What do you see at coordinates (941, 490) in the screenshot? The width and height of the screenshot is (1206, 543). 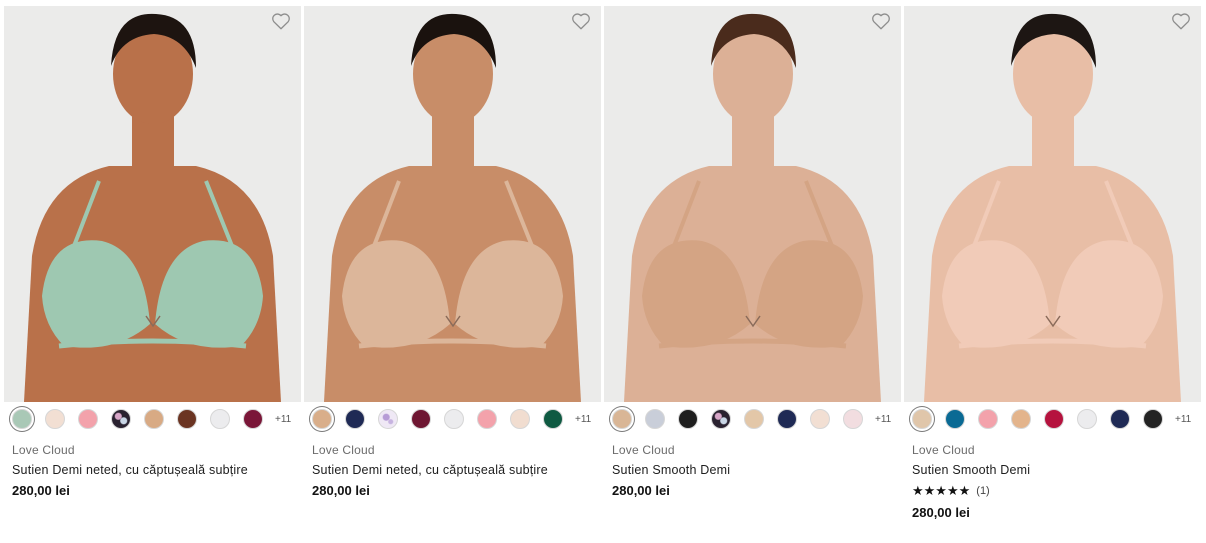 I see `rating-stars: ★★★★★` at bounding box center [941, 490].